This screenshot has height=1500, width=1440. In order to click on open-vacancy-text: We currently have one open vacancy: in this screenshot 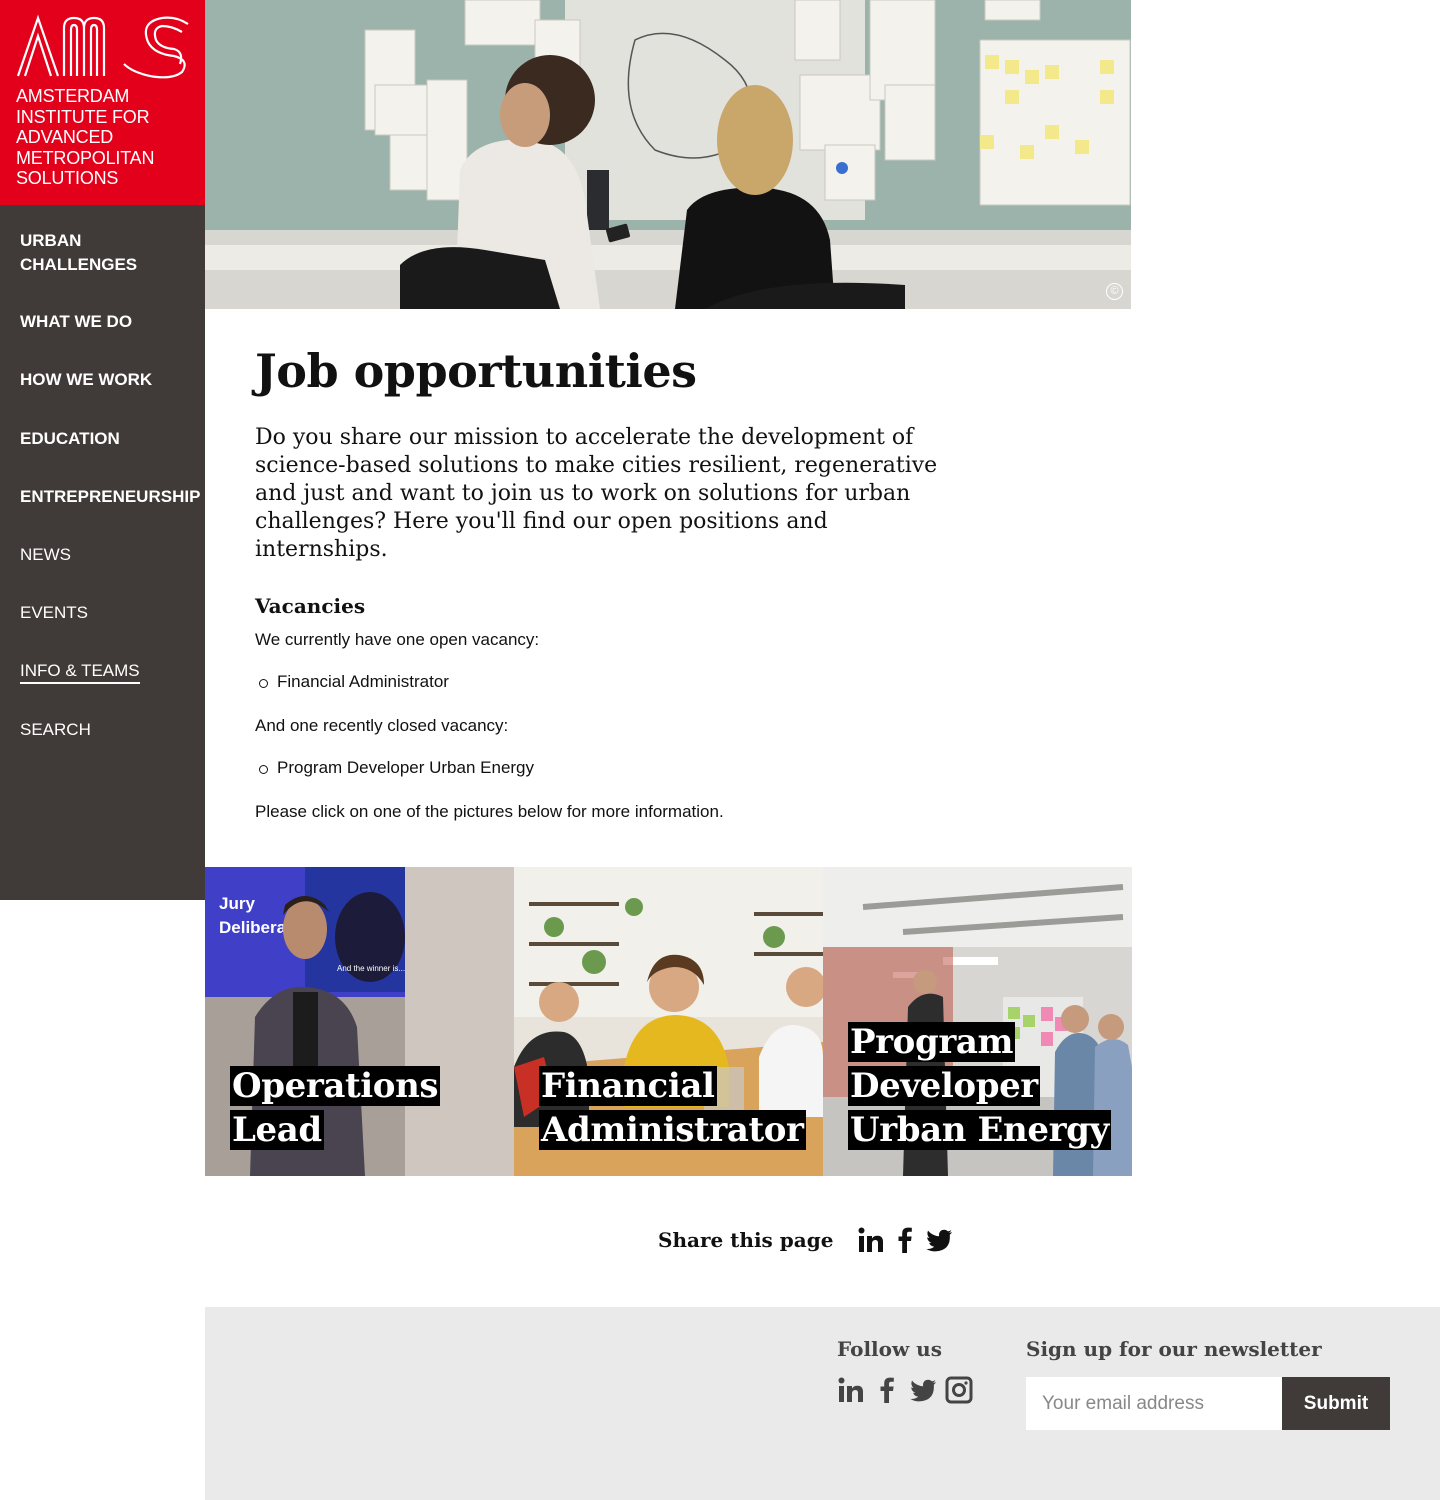, I will do `click(397, 639)`.